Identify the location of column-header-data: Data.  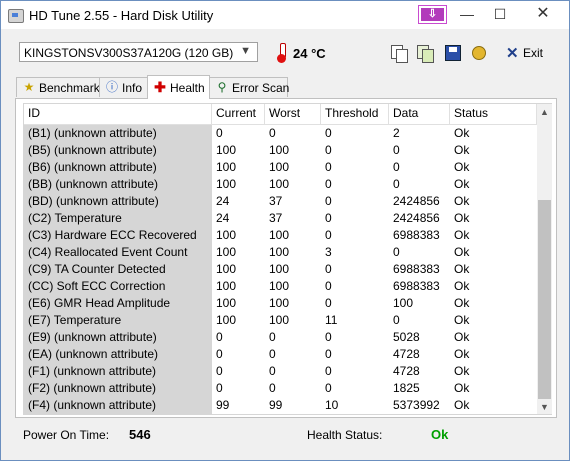
(419, 114).